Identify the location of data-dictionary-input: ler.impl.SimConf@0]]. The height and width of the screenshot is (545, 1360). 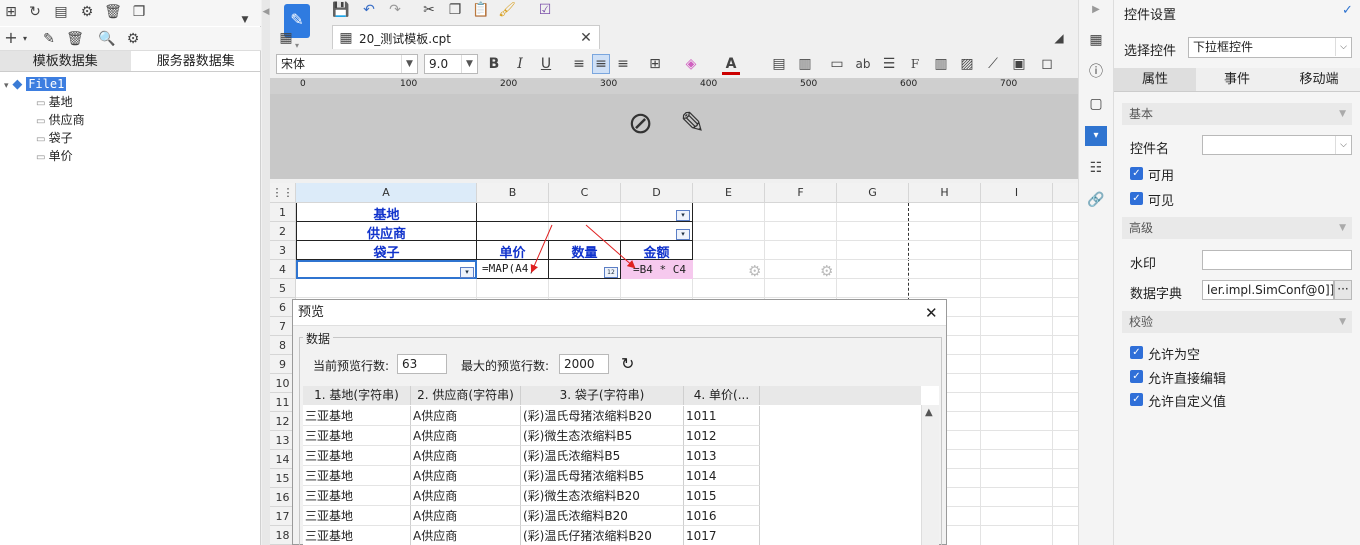
(1268, 290).